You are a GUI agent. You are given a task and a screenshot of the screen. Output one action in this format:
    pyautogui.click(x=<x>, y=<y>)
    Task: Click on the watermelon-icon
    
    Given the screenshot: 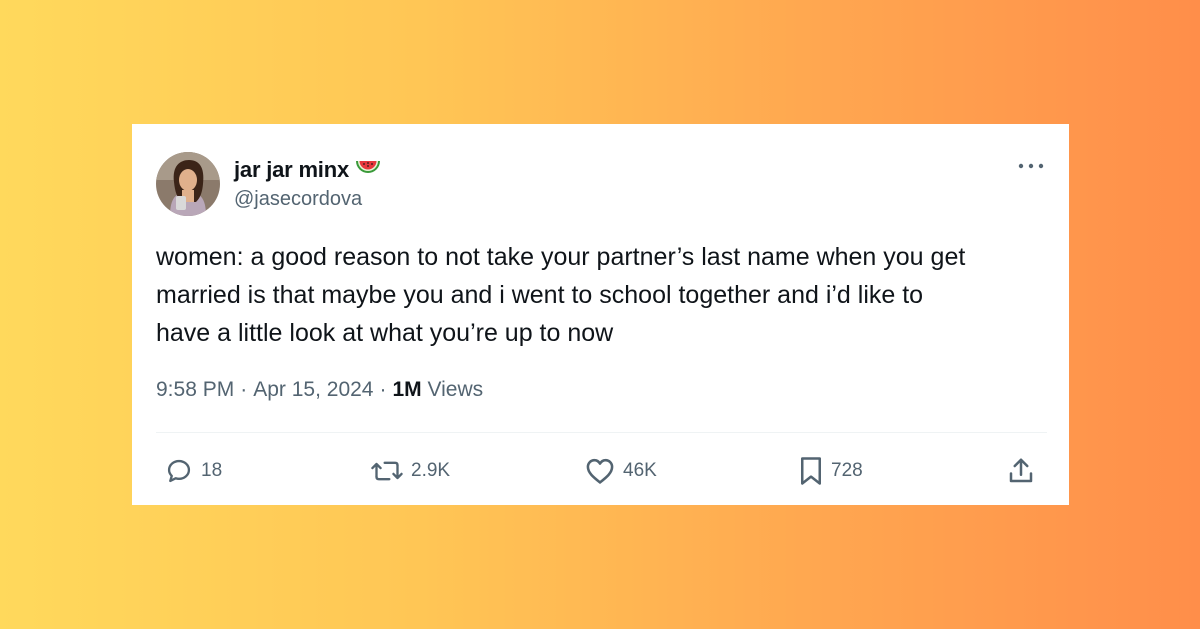 What is the action you would take?
    pyautogui.click(x=368, y=170)
    